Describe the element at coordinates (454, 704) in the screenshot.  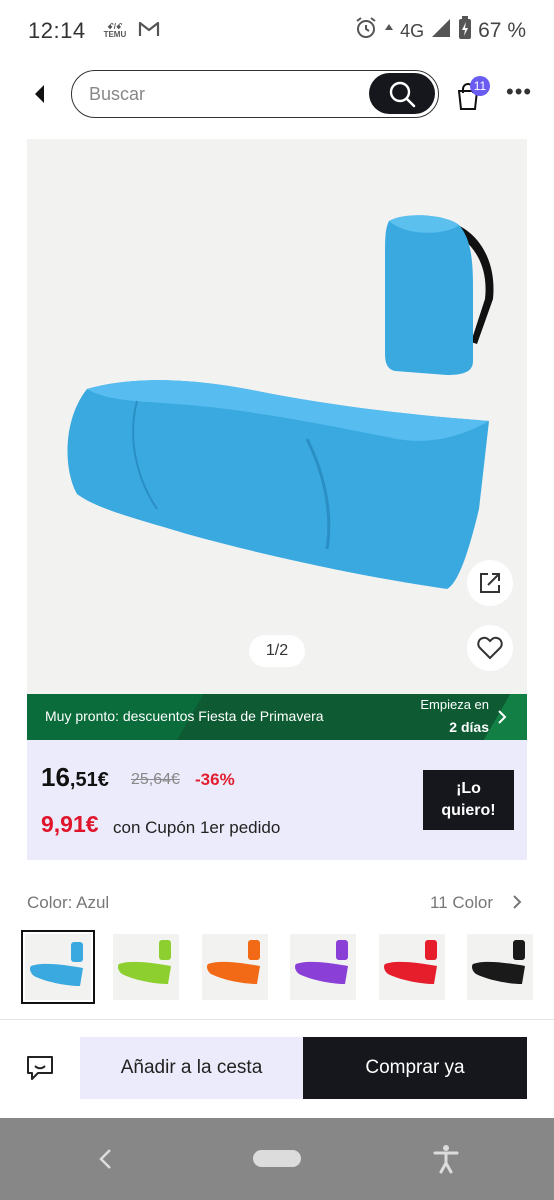
I see `promo-starts-label: Empieza en` at that location.